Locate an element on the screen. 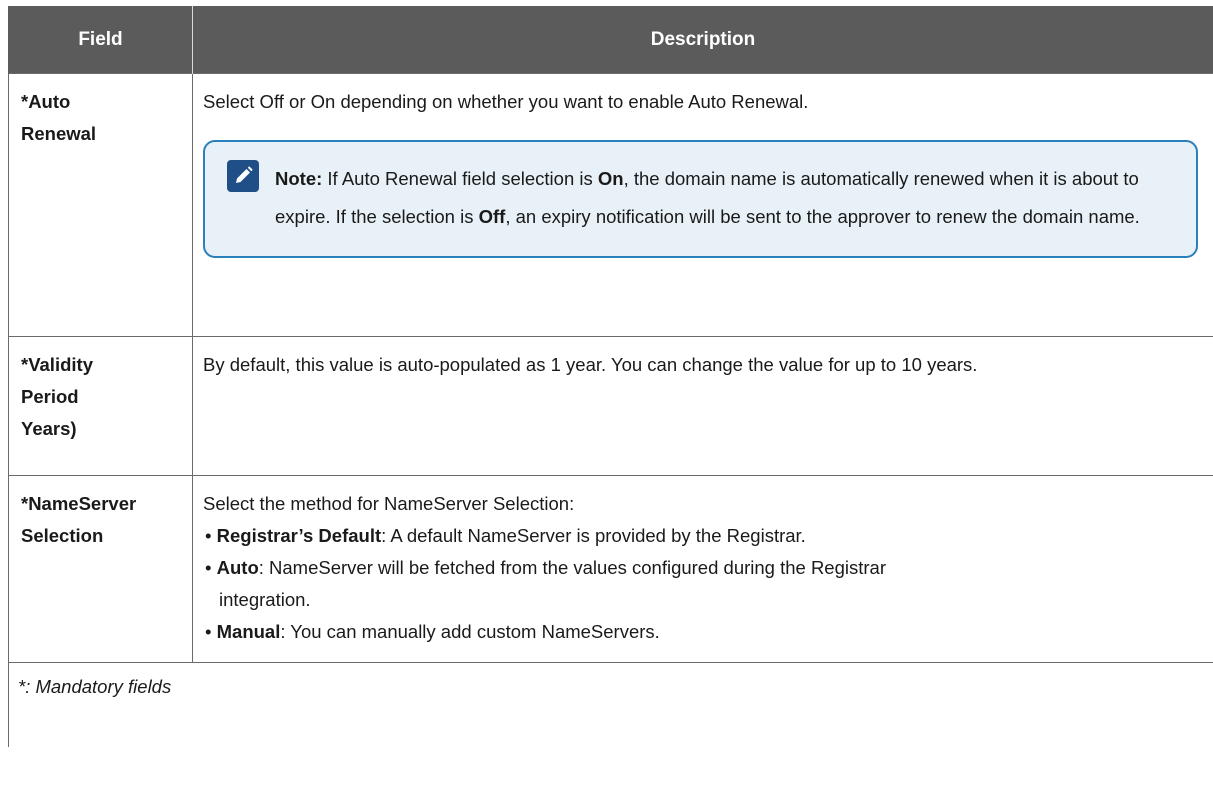 The width and height of the screenshot is (1213, 796). bullet-continuation: integration. is located at coordinates (265, 599).